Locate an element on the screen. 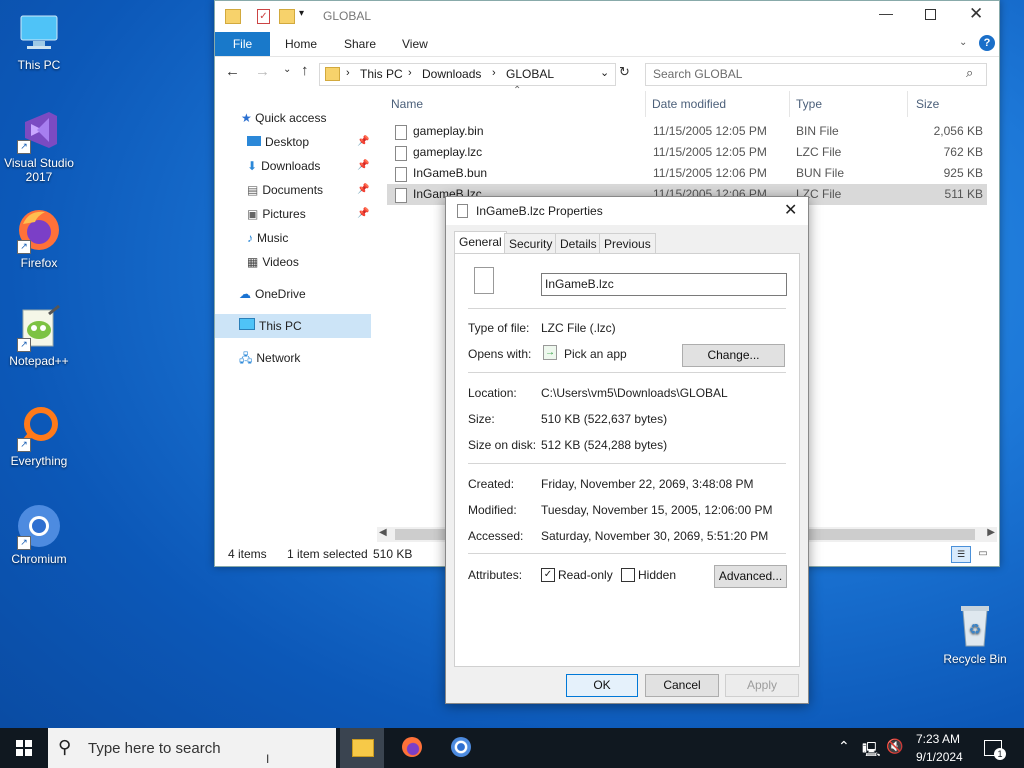  recycle-bin-icon: ♻ is located at coordinates (975, 626).